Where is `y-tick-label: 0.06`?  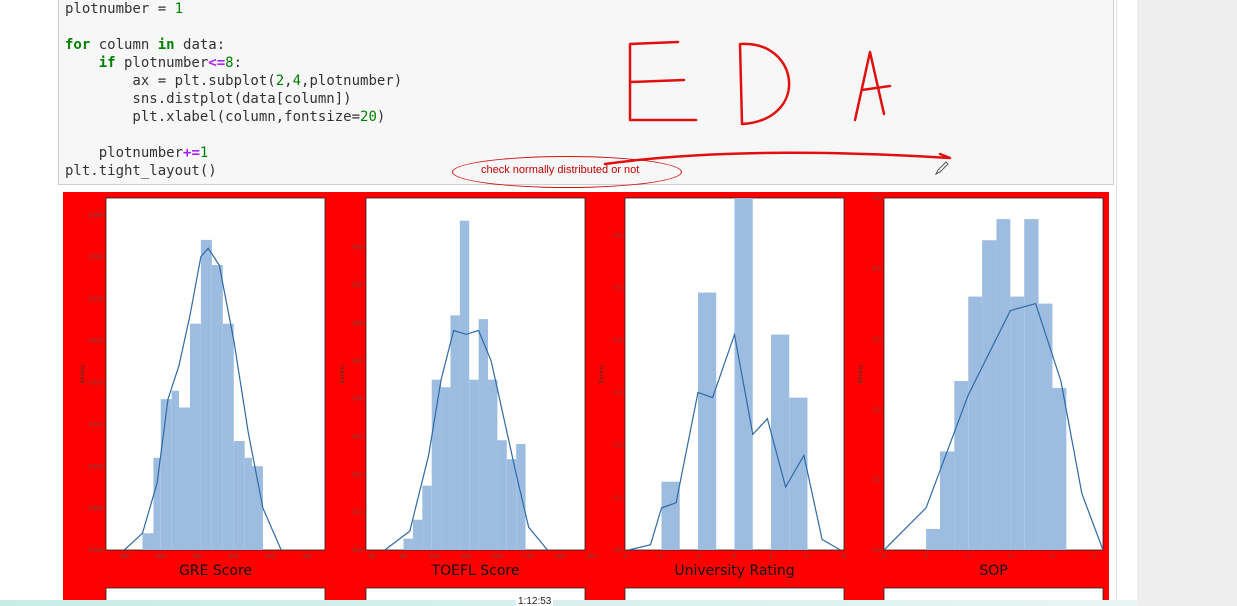 y-tick-label: 0.06 is located at coordinates (357, 324).